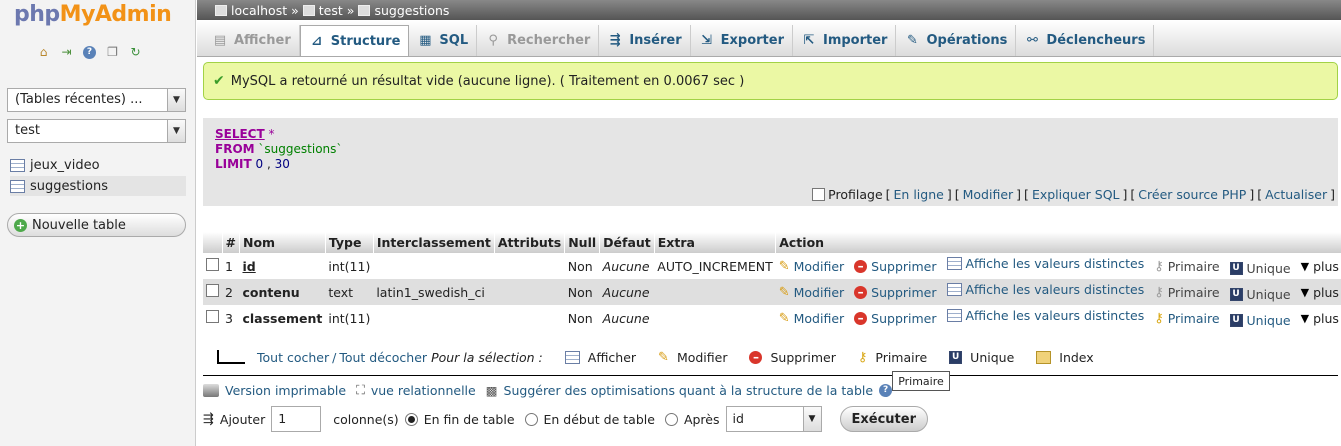  I want to click on radio-start-of-table, so click(531, 419).